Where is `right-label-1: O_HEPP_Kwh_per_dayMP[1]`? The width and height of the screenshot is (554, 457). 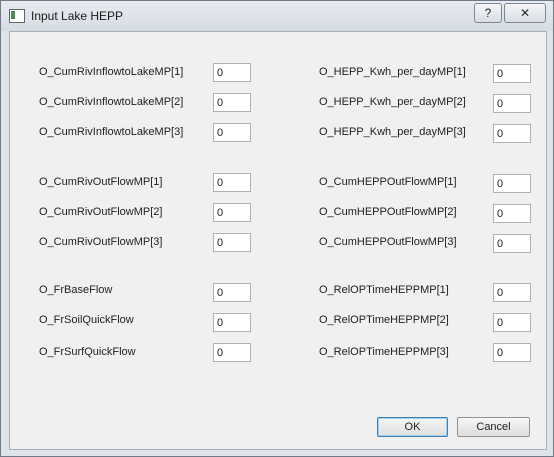 right-label-1: O_HEPP_Kwh_per_dayMP[1] is located at coordinates (392, 72).